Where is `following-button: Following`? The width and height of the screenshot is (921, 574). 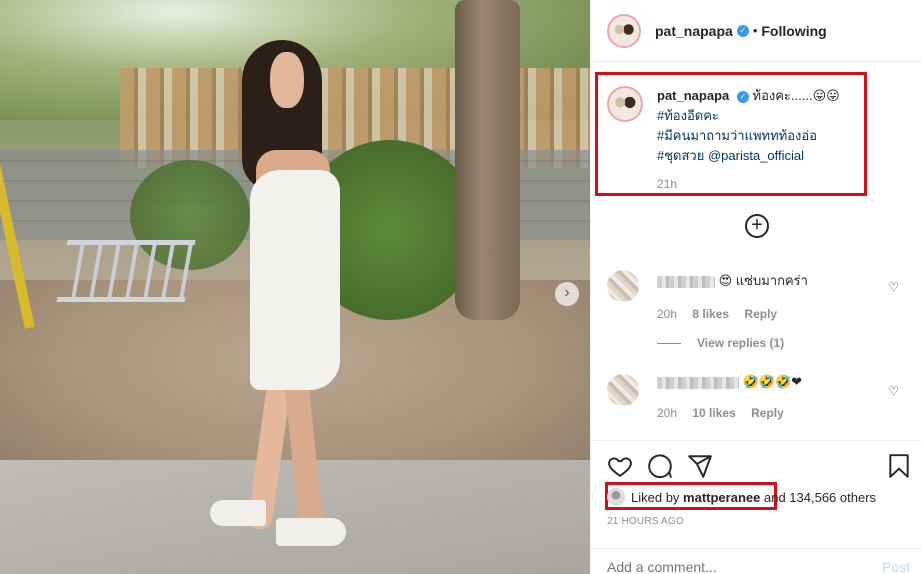 following-button: Following is located at coordinates (793, 31).